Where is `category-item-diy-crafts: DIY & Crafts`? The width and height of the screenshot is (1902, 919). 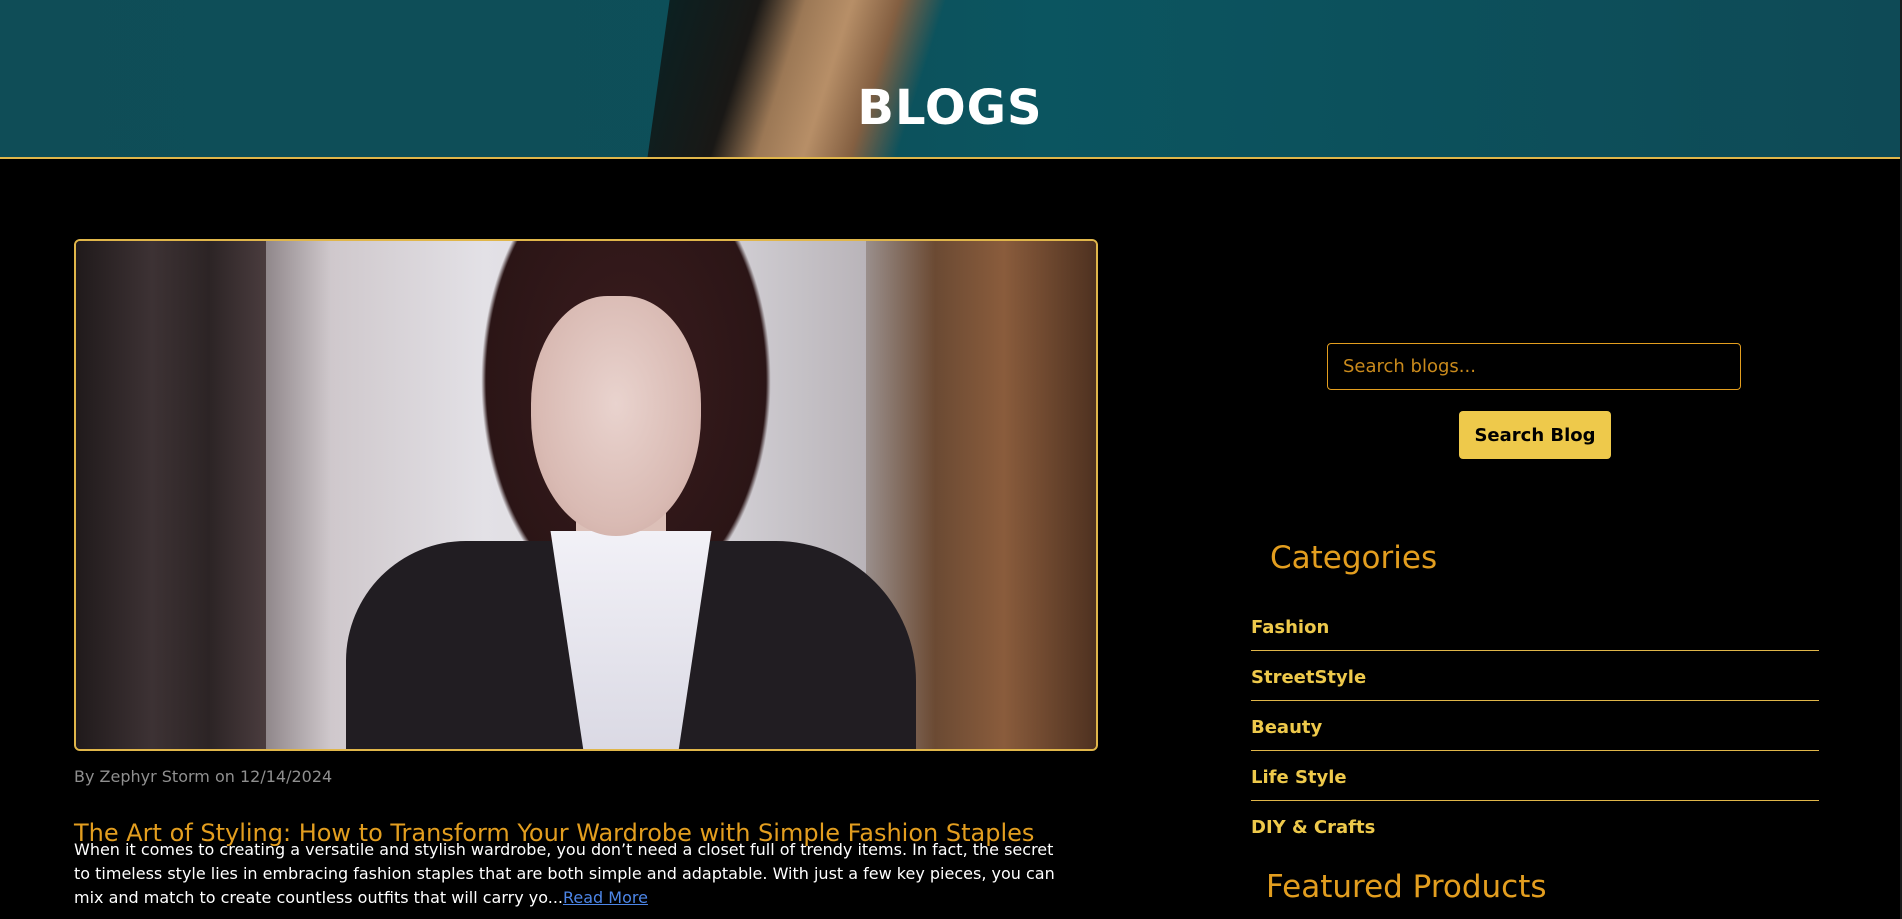 category-item-diy-crafts: DIY & Crafts is located at coordinates (1535, 826).